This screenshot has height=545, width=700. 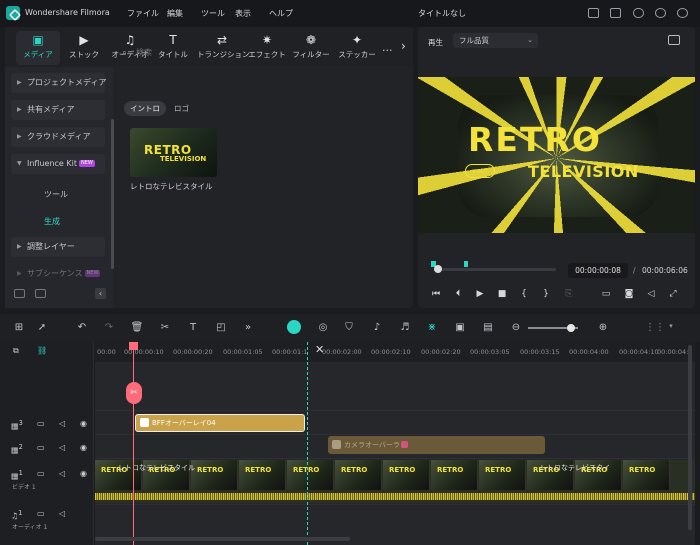 What do you see at coordinates (660, 13) in the screenshot?
I see `headset-icon` at bounding box center [660, 13].